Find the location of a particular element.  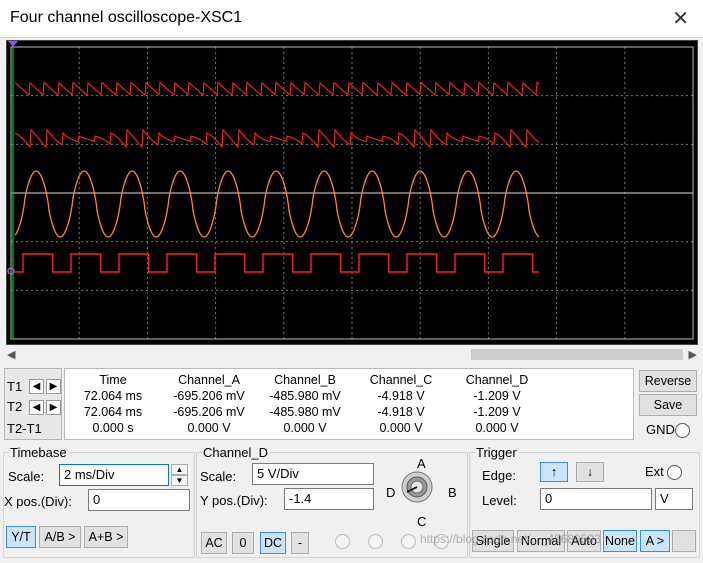

delta-channel-d: 0.000 V is located at coordinates (497, 428).